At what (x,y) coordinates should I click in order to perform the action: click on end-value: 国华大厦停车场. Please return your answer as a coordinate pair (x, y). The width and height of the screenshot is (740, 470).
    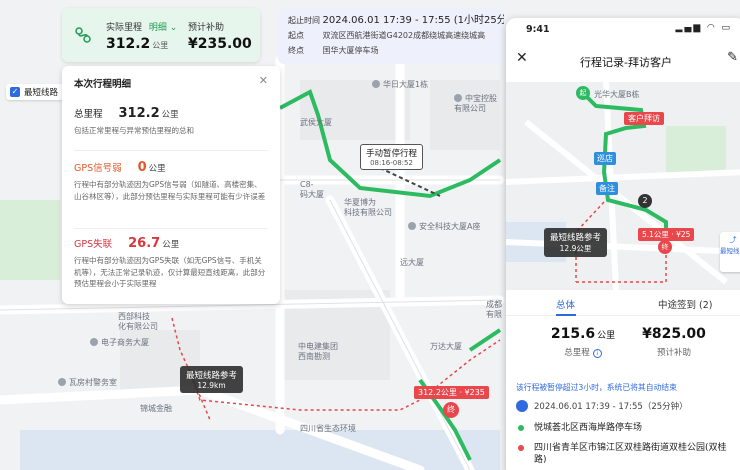
    Looking at the image, I should click on (350, 50).